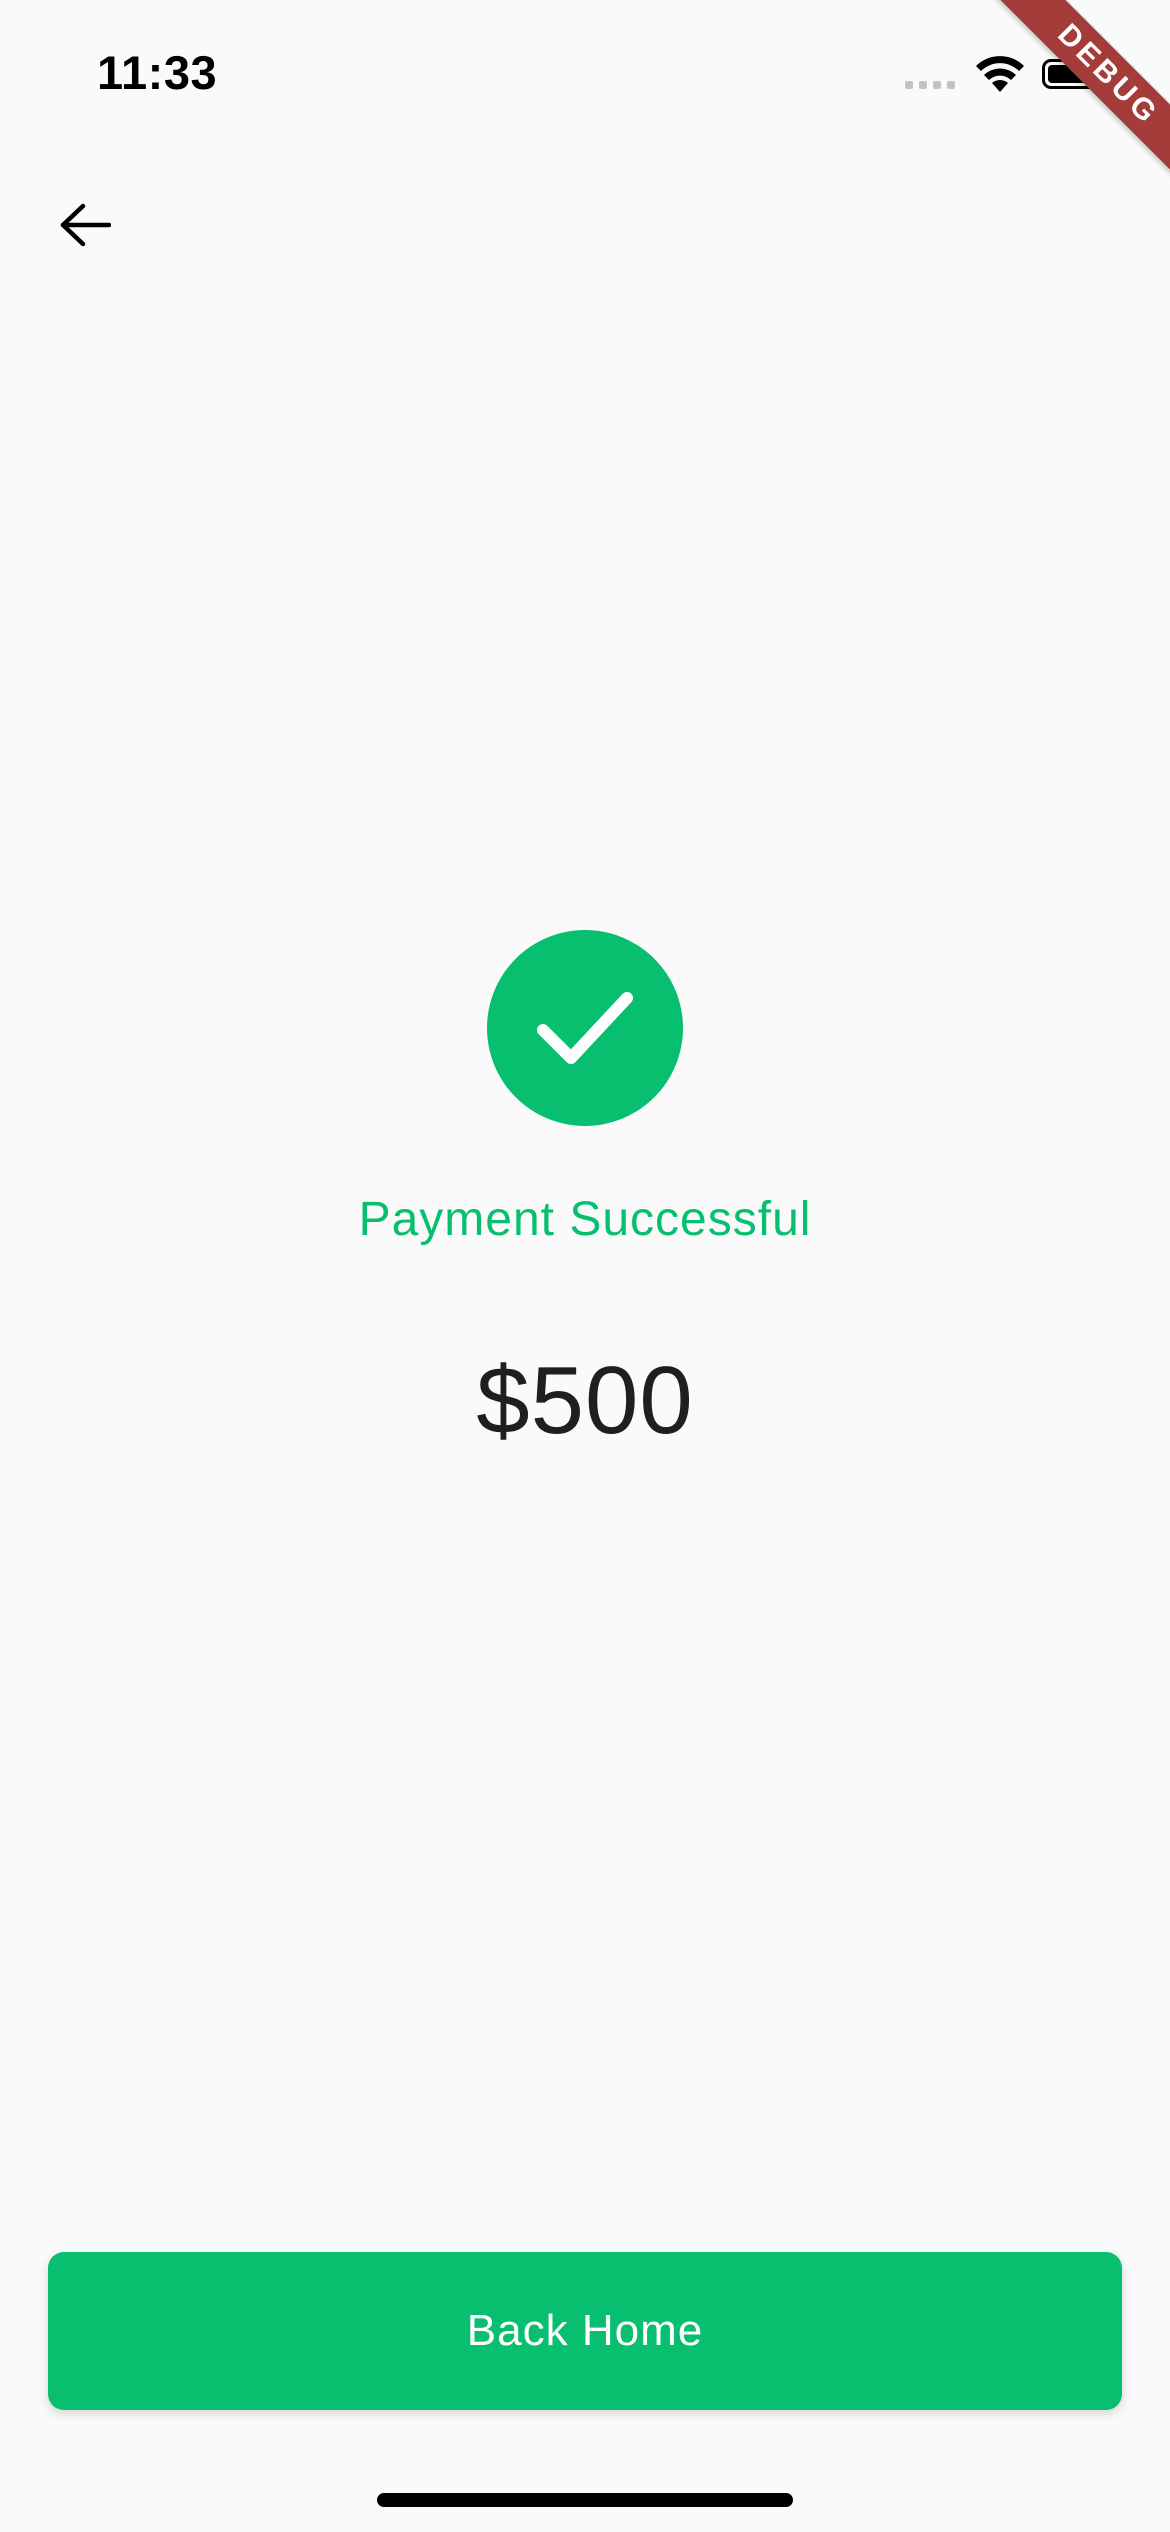 The height and width of the screenshot is (2532, 1170). Describe the element at coordinates (585, 1400) in the screenshot. I see `payment-amount: $500` at that location.